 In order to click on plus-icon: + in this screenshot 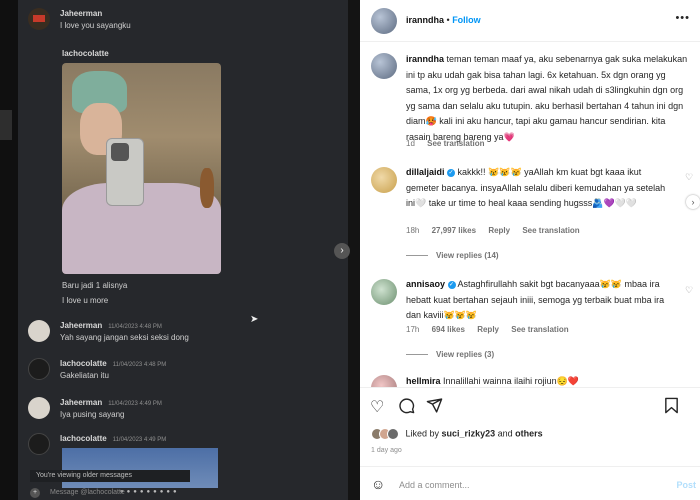, I will do `click(35, 493)`.